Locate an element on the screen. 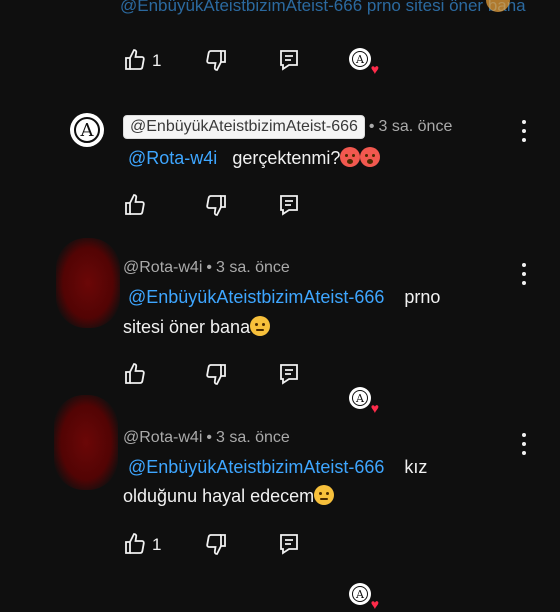 This screenshot has width=560, height=612. comment-text: @EnbüyükAteistbizimAteist-666 prno is located at coordinates (284, 297).